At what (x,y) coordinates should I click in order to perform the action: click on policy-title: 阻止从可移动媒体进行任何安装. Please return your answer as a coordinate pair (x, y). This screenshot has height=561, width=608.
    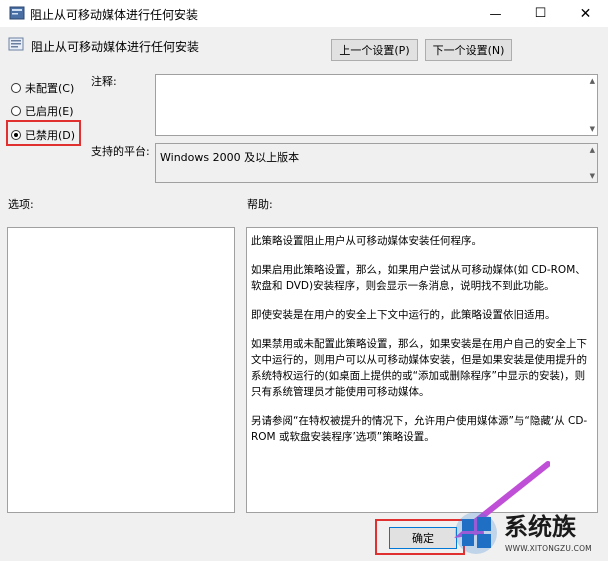
    Looking at the image, I should click on (115, 47).